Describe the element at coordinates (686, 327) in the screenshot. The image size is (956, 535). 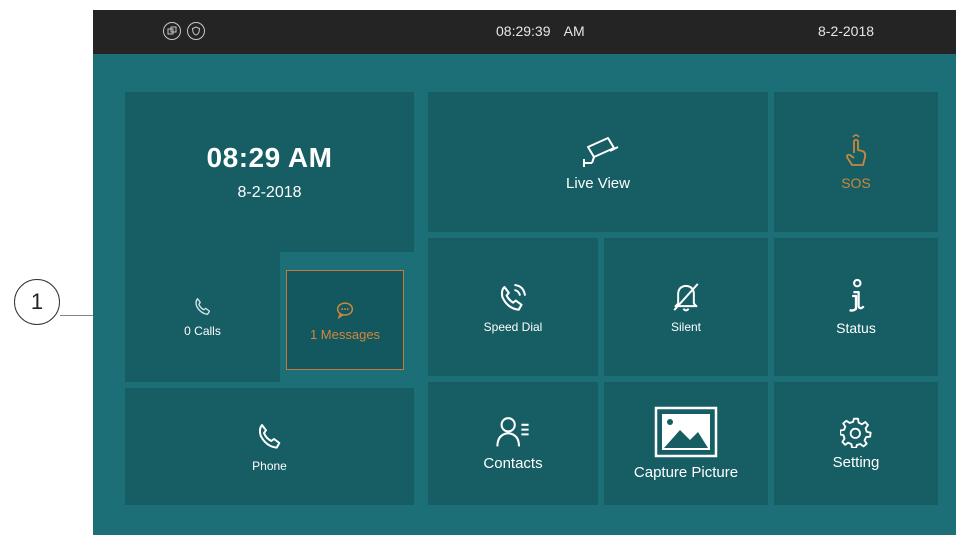
I see `silent-label: Silent` at that location.